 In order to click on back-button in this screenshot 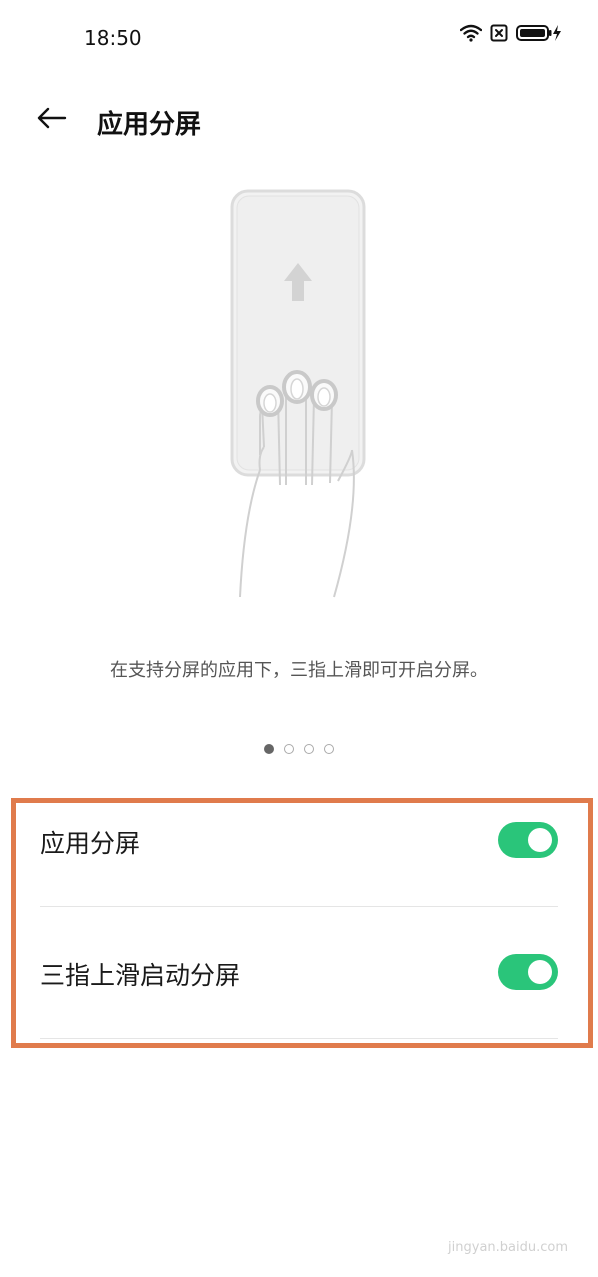, I will do `click(52, 120)`.